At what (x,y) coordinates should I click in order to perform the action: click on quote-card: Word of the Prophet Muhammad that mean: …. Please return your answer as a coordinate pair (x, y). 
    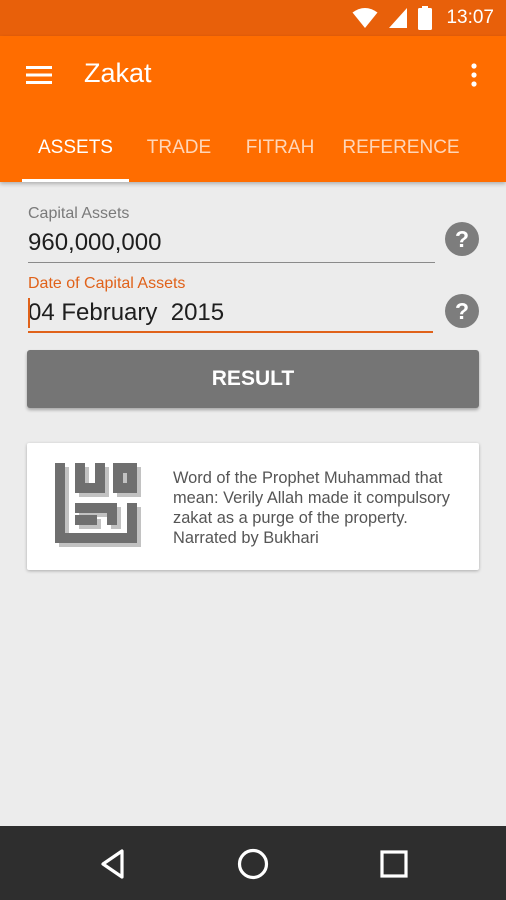
    Looking at the image, I should click on (253, 506).